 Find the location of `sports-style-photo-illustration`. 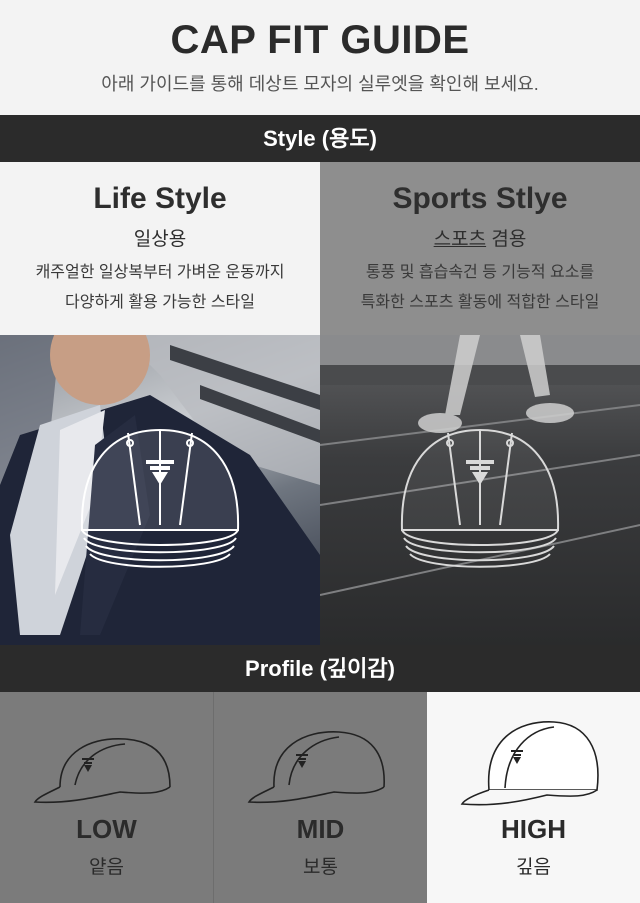

sports-style-photo-illustration is located at coordinates (480, 465).